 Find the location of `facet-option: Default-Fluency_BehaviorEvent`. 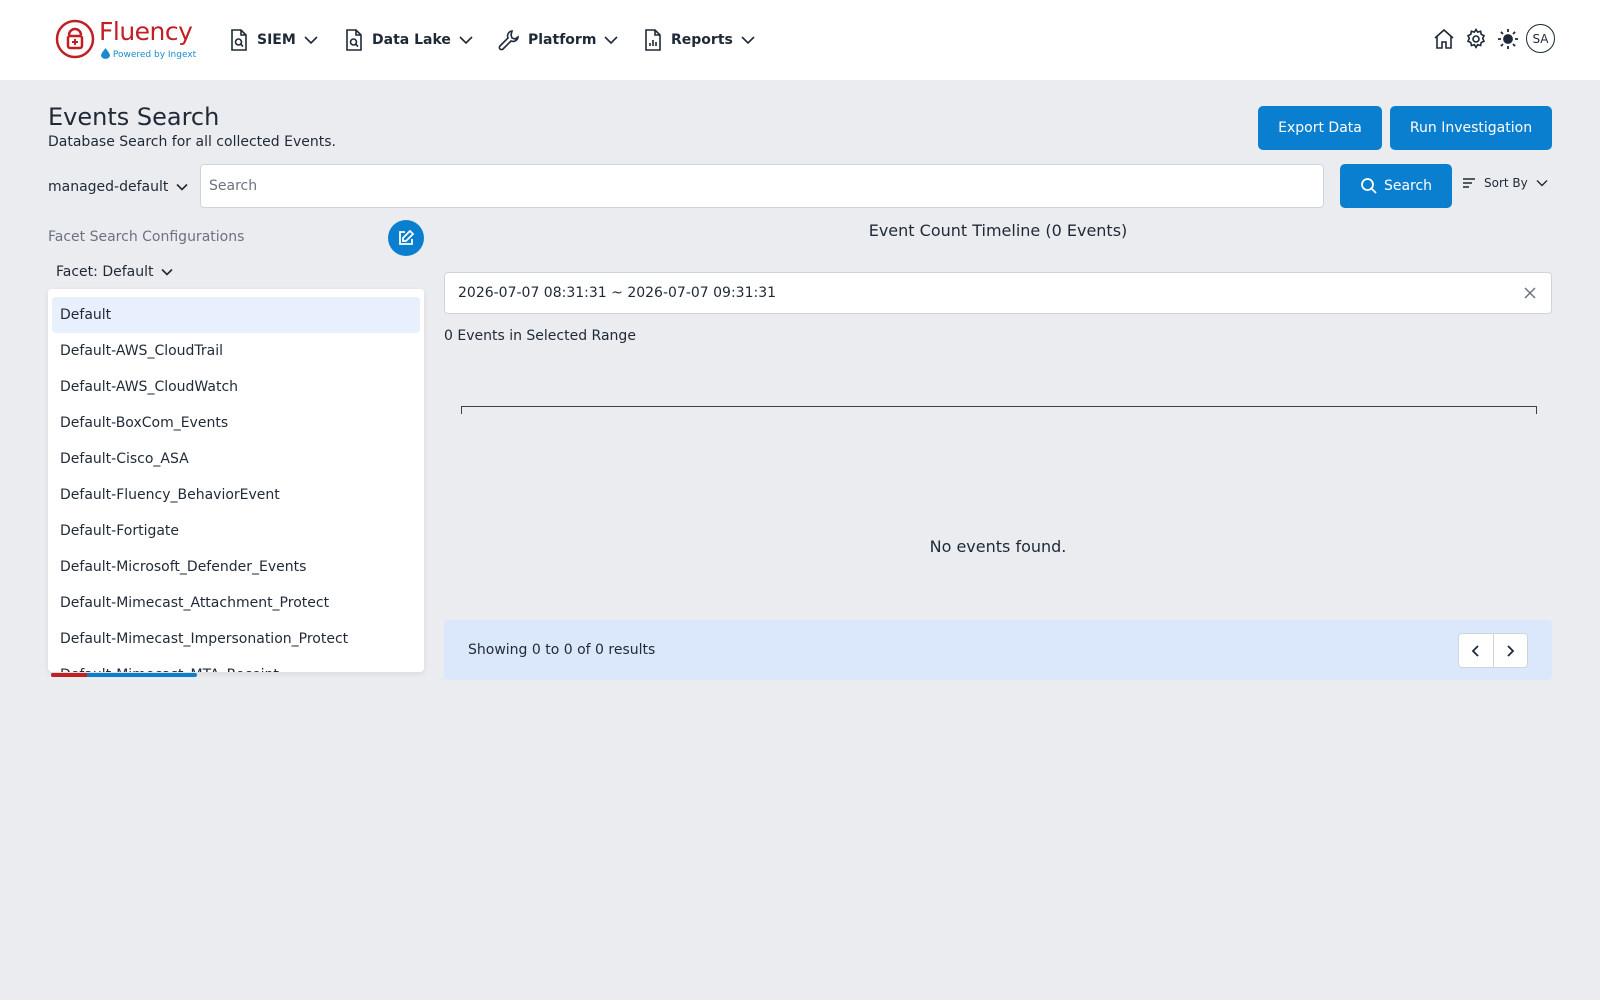

facet-option: Default-Fluency_BehaviorEvent is located at coordinates (236, 495).